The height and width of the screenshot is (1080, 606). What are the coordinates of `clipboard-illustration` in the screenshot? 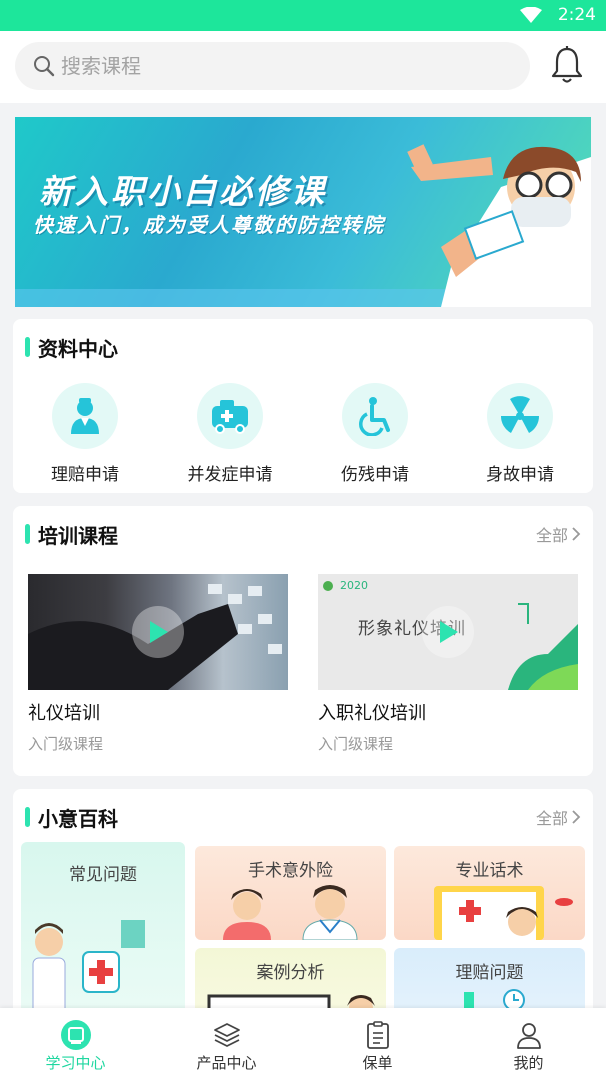 It's located at (503, 913).